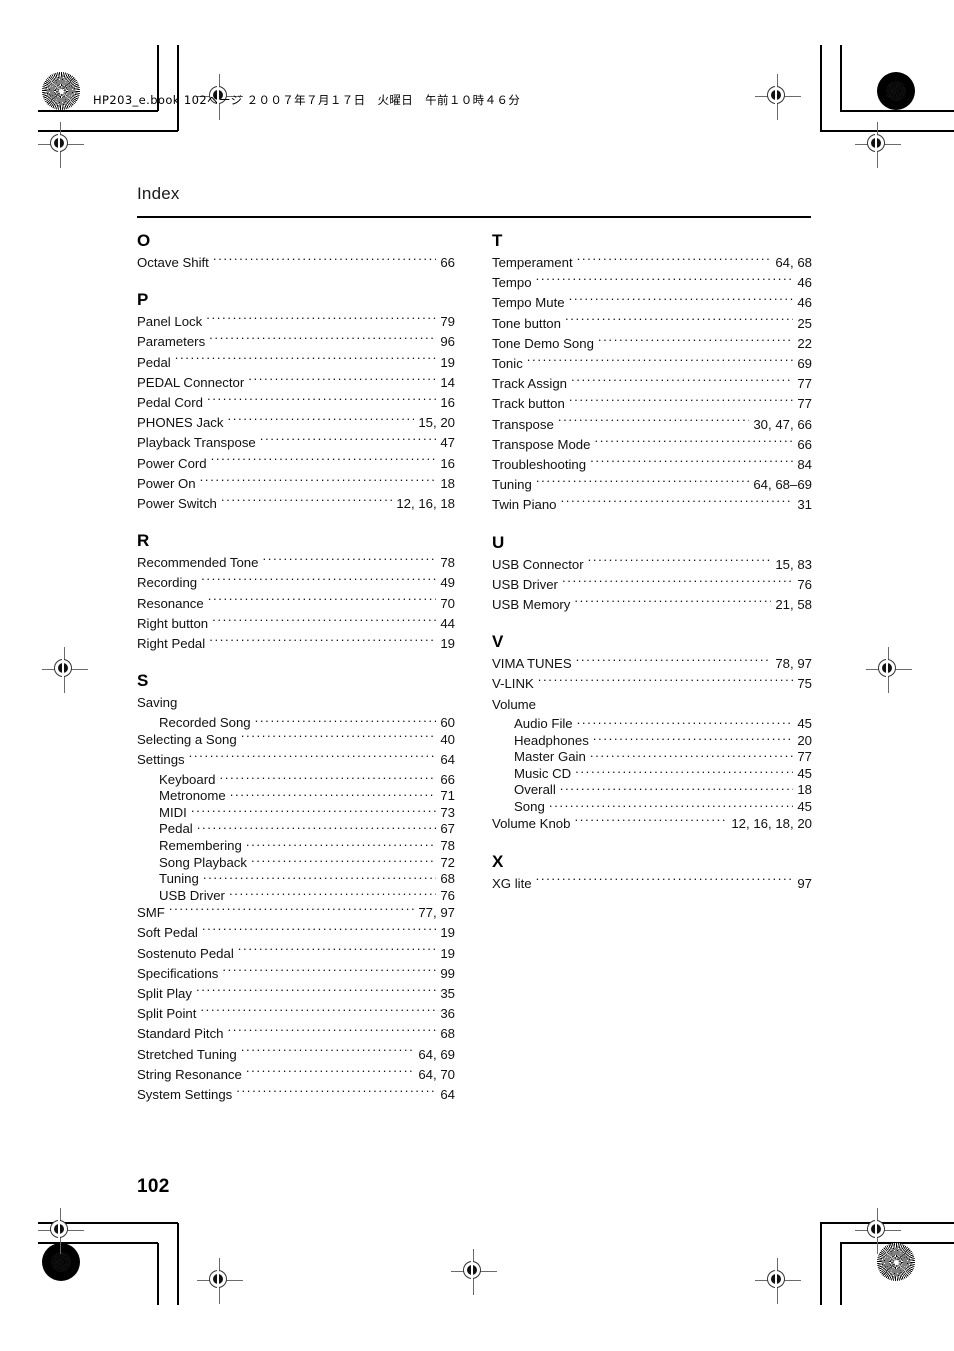 Image resolution: width=954 pixels, height=1351 pixels. What do you see at coordinates (524, 505) in the screenshot?
I see `index-entry-term: Twin Piano` at bounding box center [524, 505].